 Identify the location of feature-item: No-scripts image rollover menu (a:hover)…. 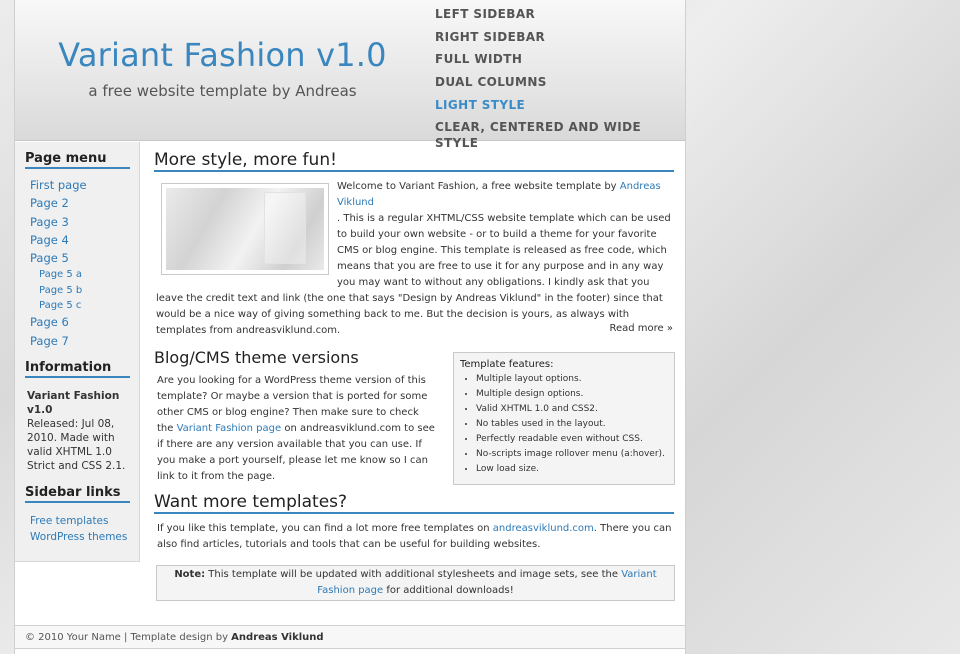
(572, 454).